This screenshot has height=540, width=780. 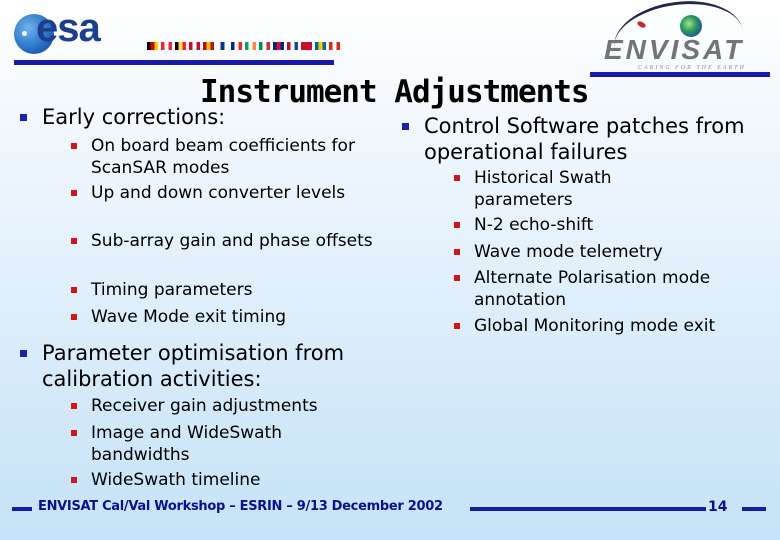 What do you see at coordinates (609, 252) in the screenshot?
I see `sub-bullet: Wave mode telemetry` at bounding box center [609, 252].